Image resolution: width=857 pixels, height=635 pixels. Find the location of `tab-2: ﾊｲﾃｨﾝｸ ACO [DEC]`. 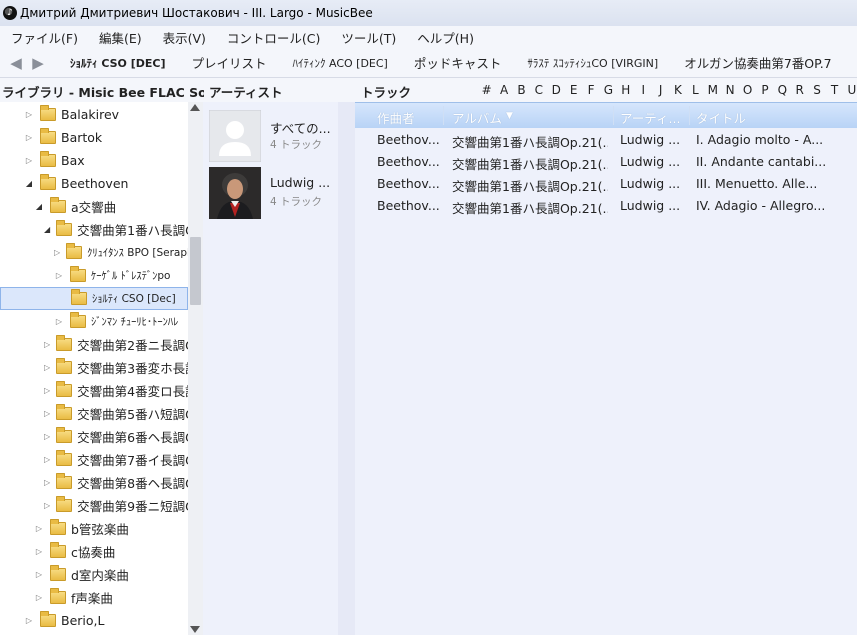

tab-2: ﾊｲﾃｨﾝｸ ACO [DEC] is located at coordinates (340, 63).